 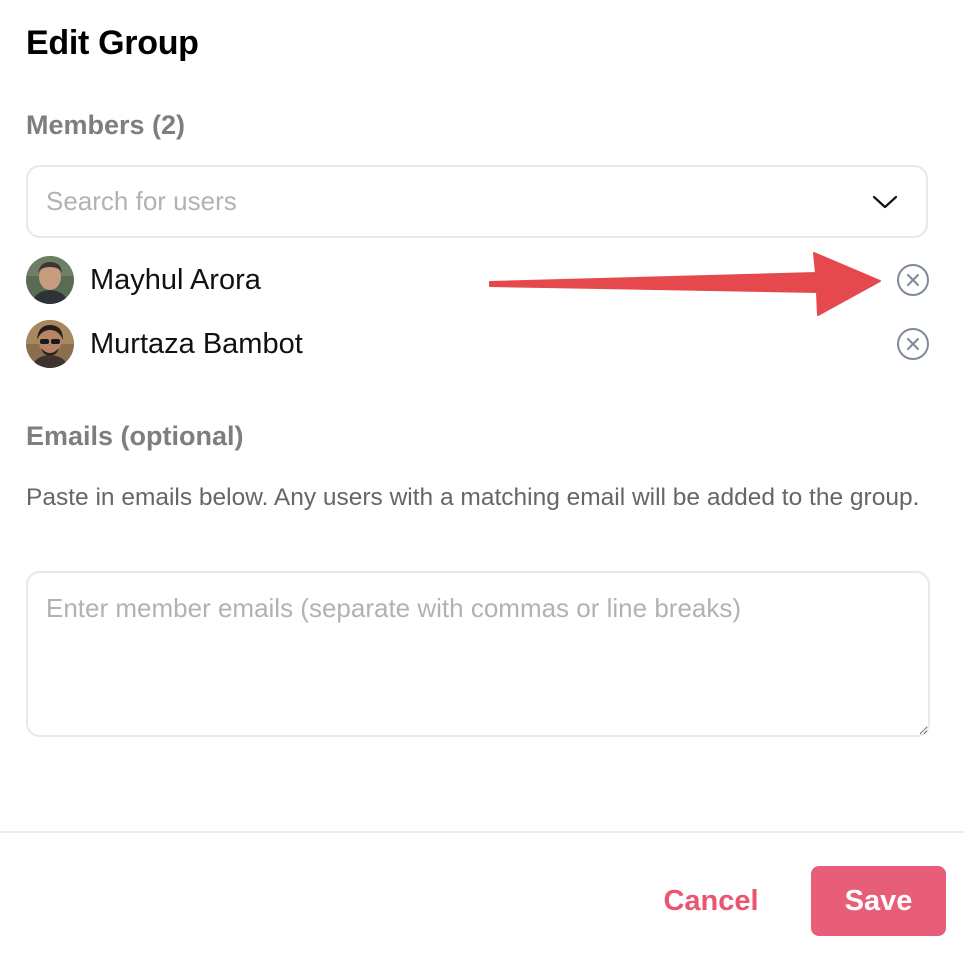 What do you see at coordinates (459, 201) in the screenshot?
I see `search-users-input` at bounding box center [459, 201].